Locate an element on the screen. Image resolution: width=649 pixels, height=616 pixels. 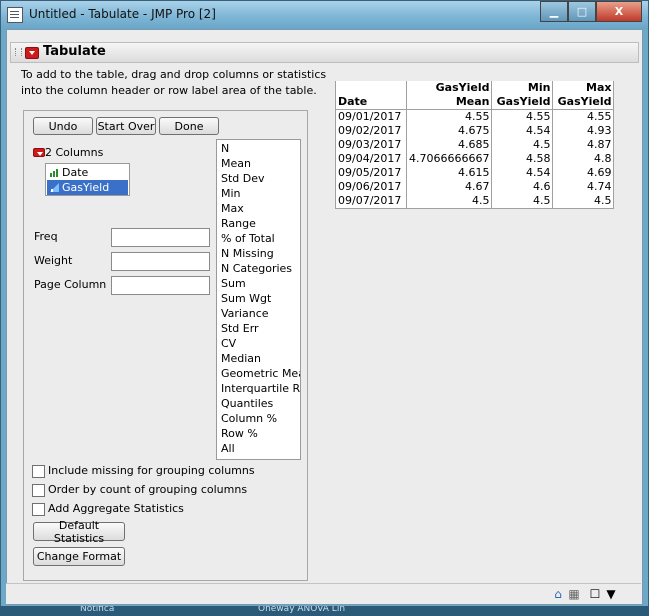
date-cell: 09/01/2017 is located at coordinates (371, 116).